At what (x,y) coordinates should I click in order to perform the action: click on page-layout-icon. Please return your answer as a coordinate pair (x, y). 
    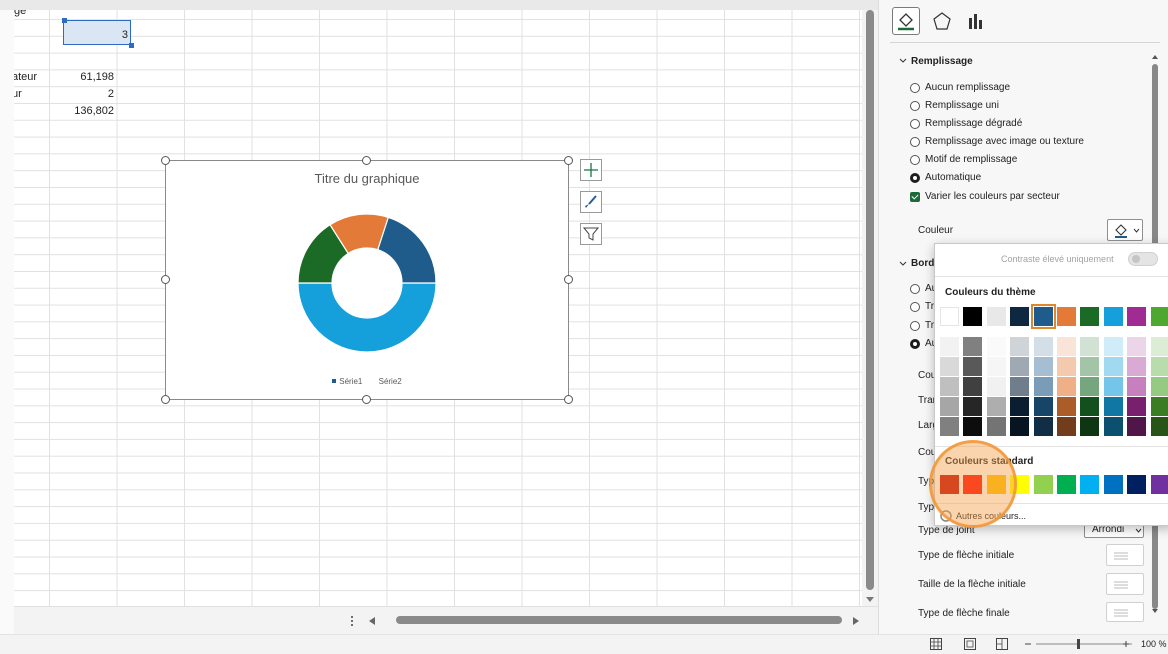
    Looking at the image, I should click on (970, 644).